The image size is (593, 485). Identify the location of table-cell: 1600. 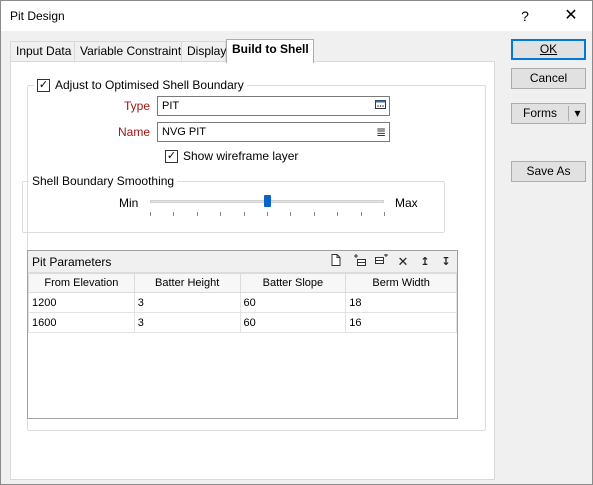
(81, 322).